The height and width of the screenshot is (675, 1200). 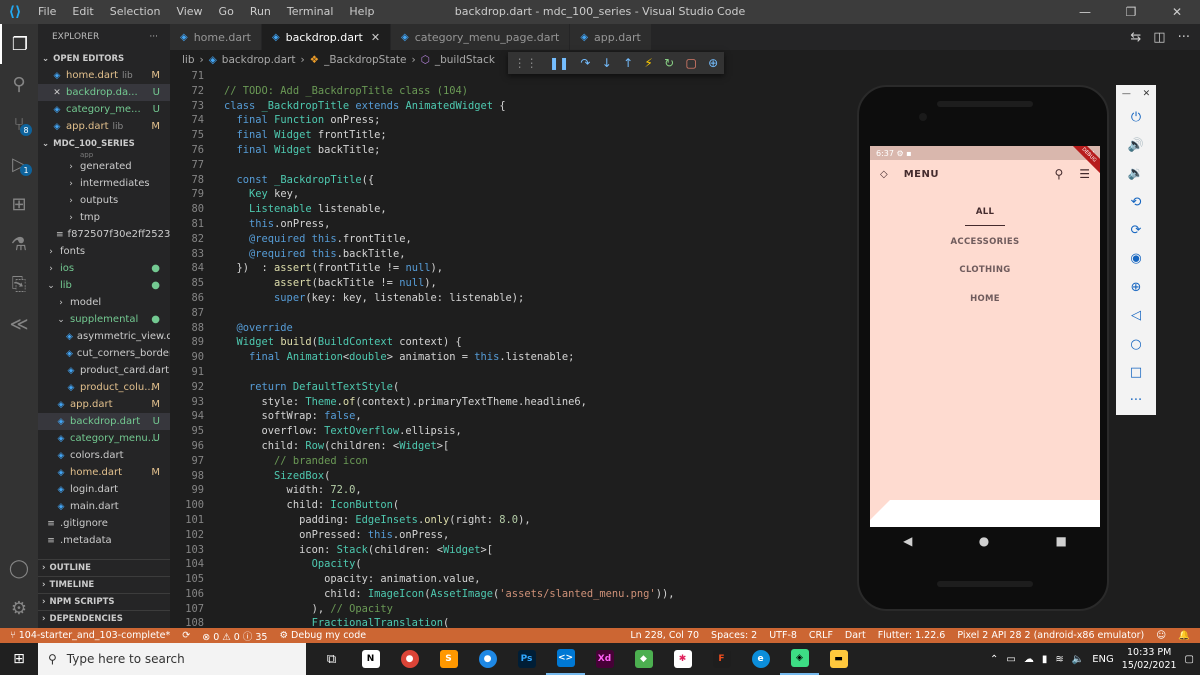 I want to click on chrome-icon: ●, so click(x=409, y=659).